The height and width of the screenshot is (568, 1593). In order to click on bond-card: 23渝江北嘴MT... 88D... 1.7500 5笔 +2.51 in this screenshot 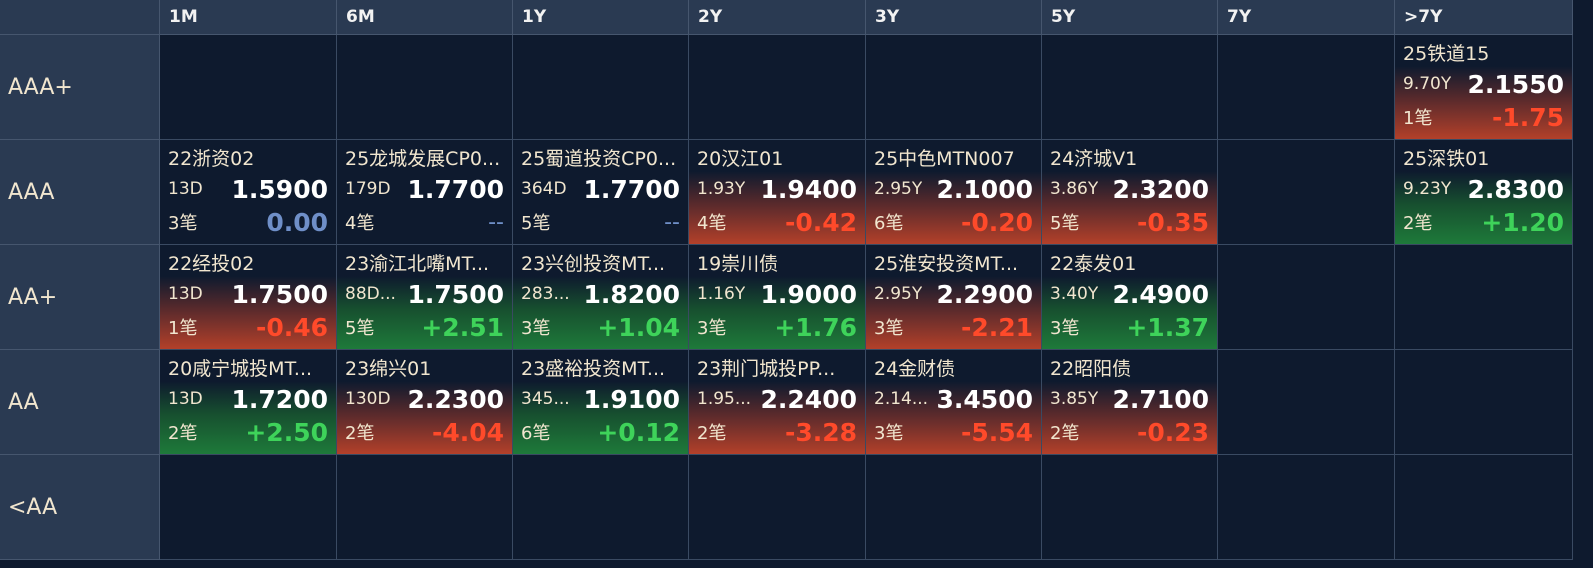, I will do `click(424, 297)`.